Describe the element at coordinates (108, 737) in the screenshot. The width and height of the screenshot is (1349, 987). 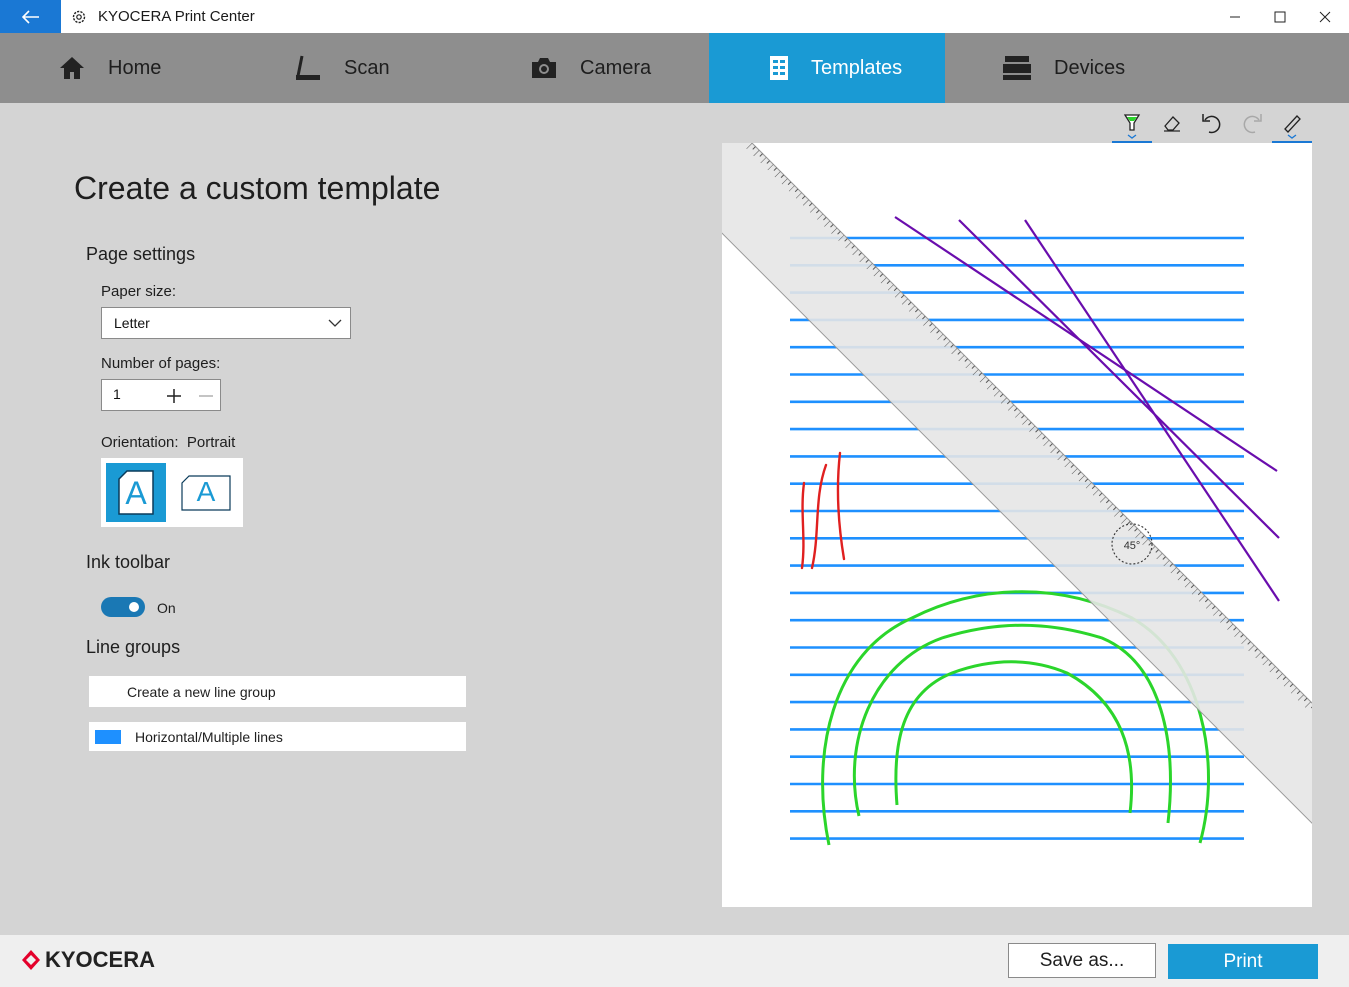
I see `line-group-color-swatch` at that location.